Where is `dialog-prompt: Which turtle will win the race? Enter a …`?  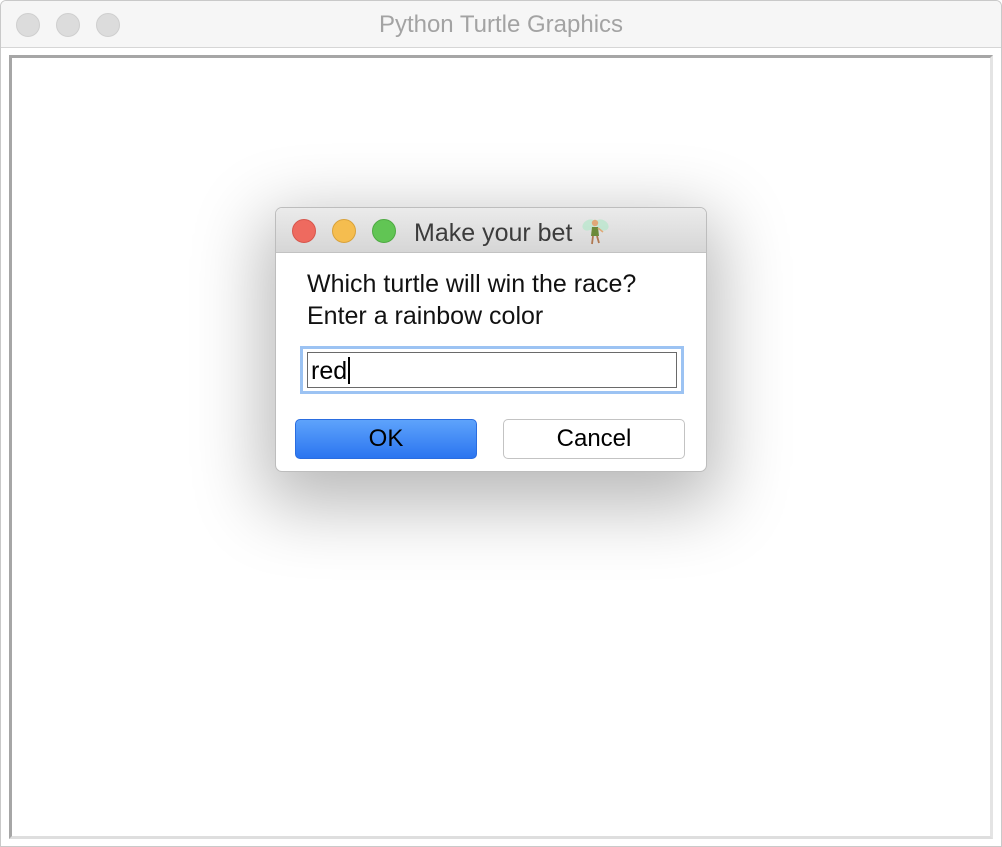 dialog-prompt: Which turtle will win the race? Enter a … is located at coordinates (471, 300).